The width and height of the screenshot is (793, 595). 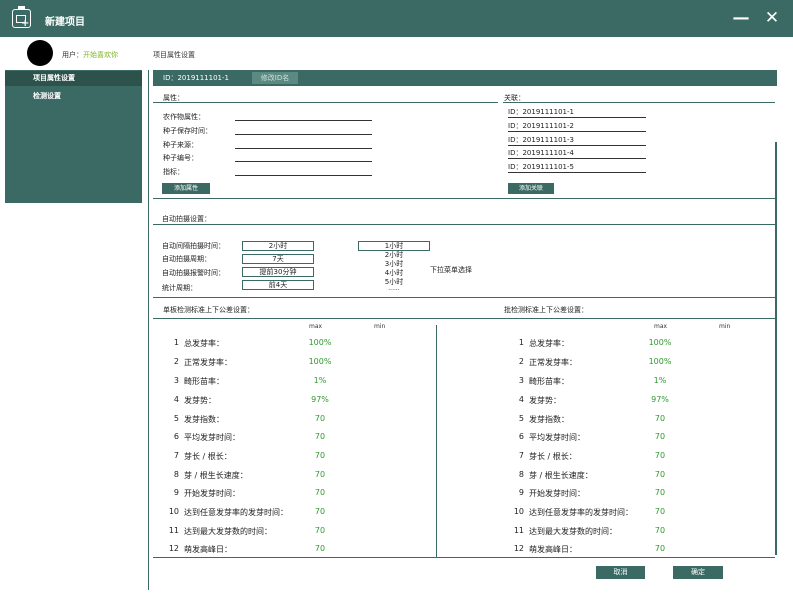 I want to click on seed-number-field: 种子编号：, so click(x=268, y=158).